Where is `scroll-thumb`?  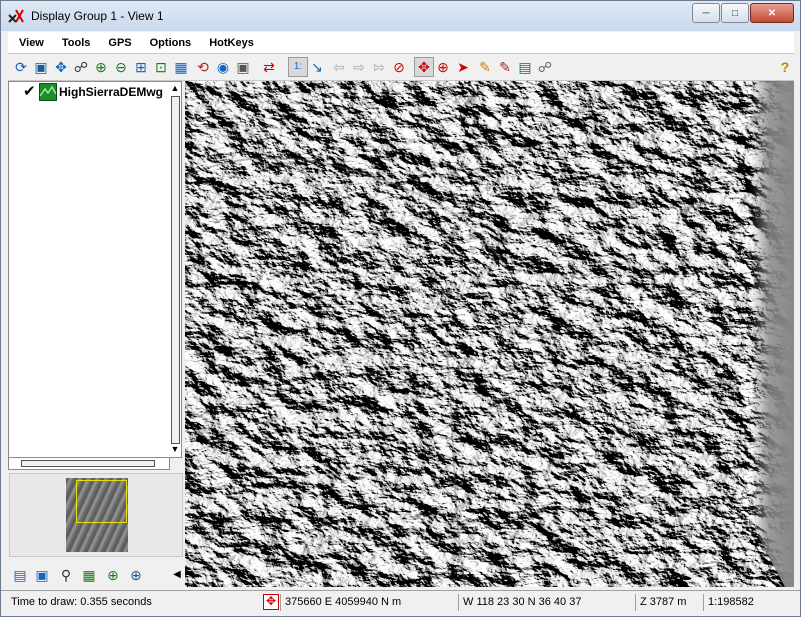 scroll-thumb is located at coordinates (175, 270).